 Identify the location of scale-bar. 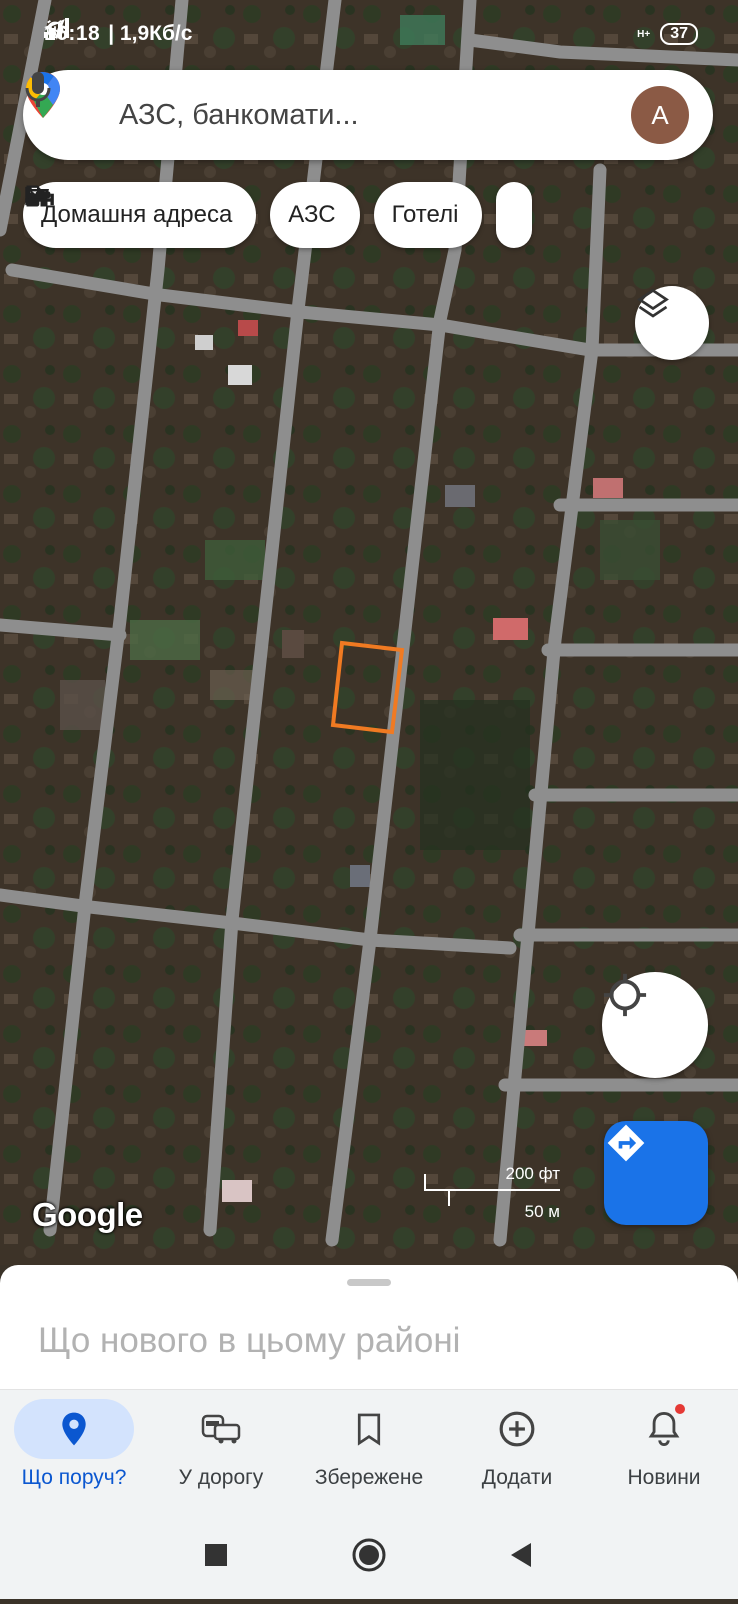
(492, 1190).